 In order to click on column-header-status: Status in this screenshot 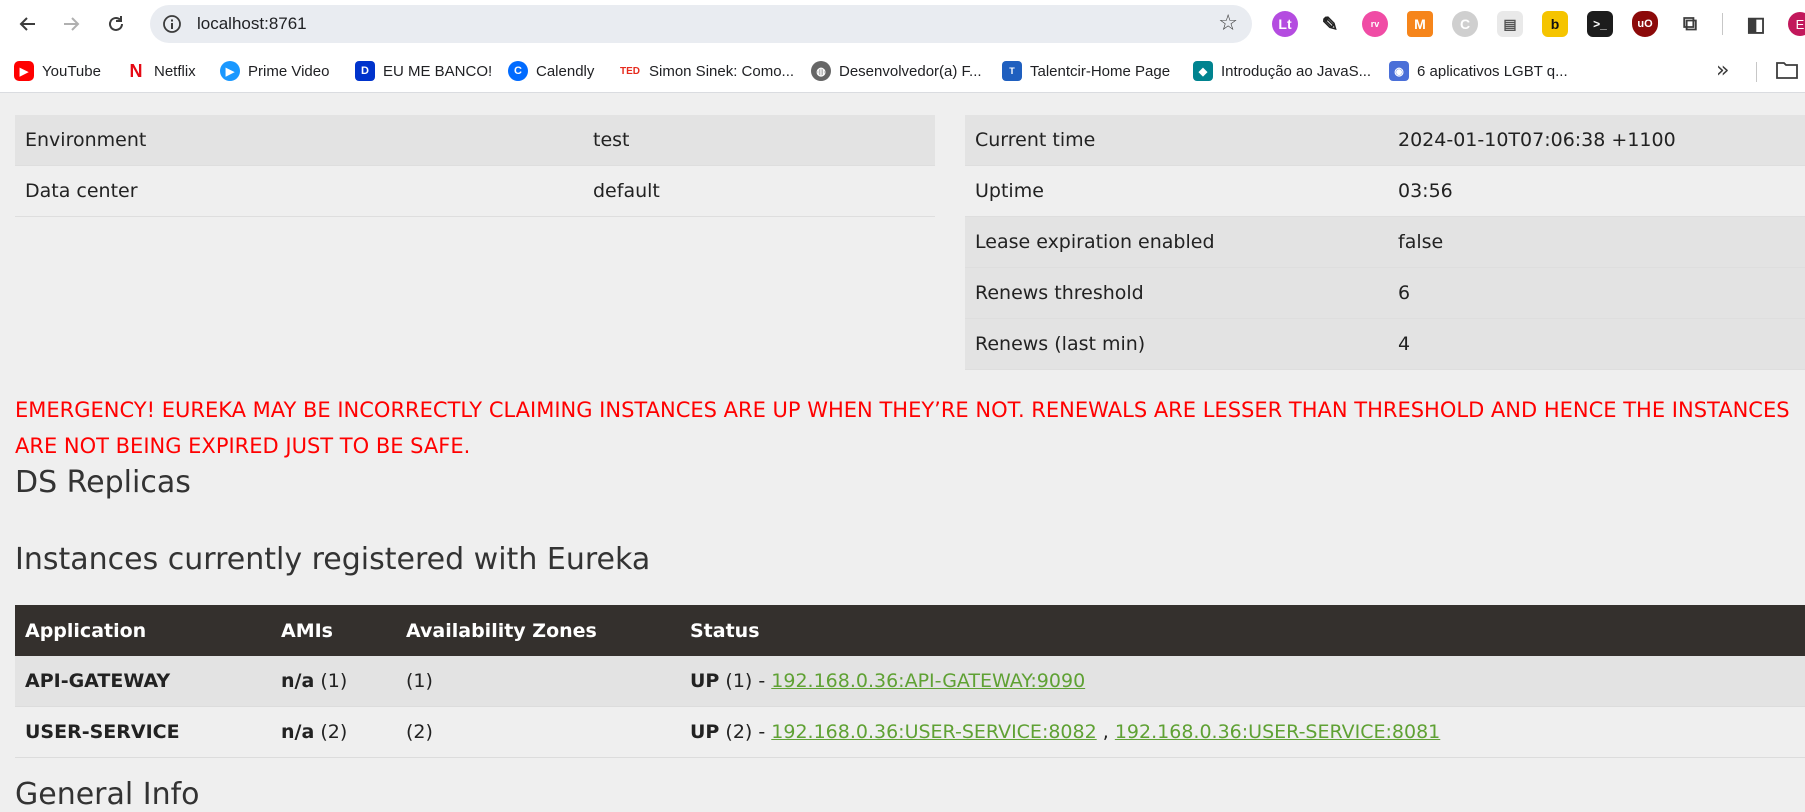, I will do `click(1242, 630)`.